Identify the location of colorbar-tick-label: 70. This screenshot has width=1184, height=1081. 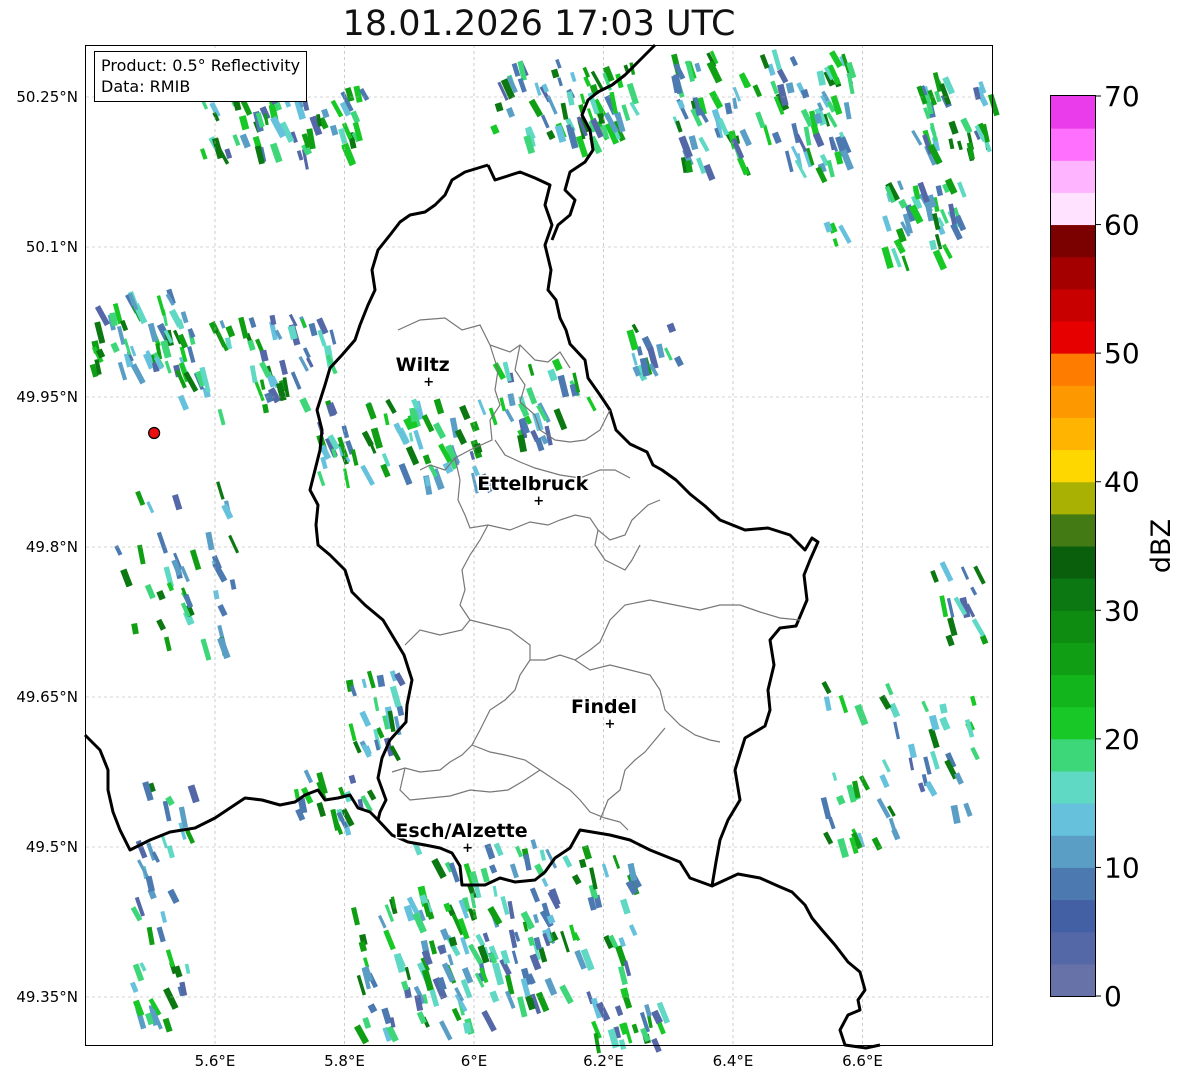
(1122, 96).